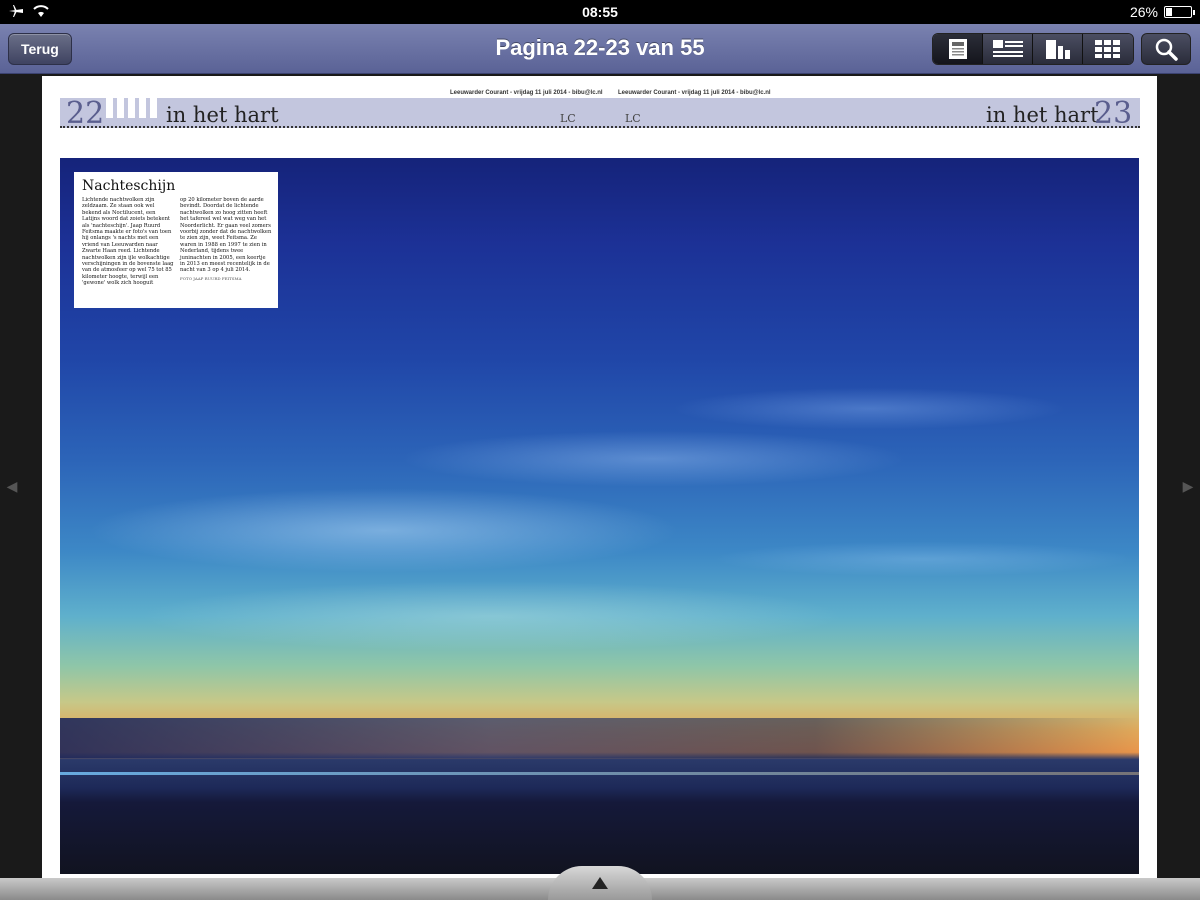 This screenshot has height=900, width=1200. Describe the element at coordinates (599, 773) in the screenshot. I see `shoreline` at that location.